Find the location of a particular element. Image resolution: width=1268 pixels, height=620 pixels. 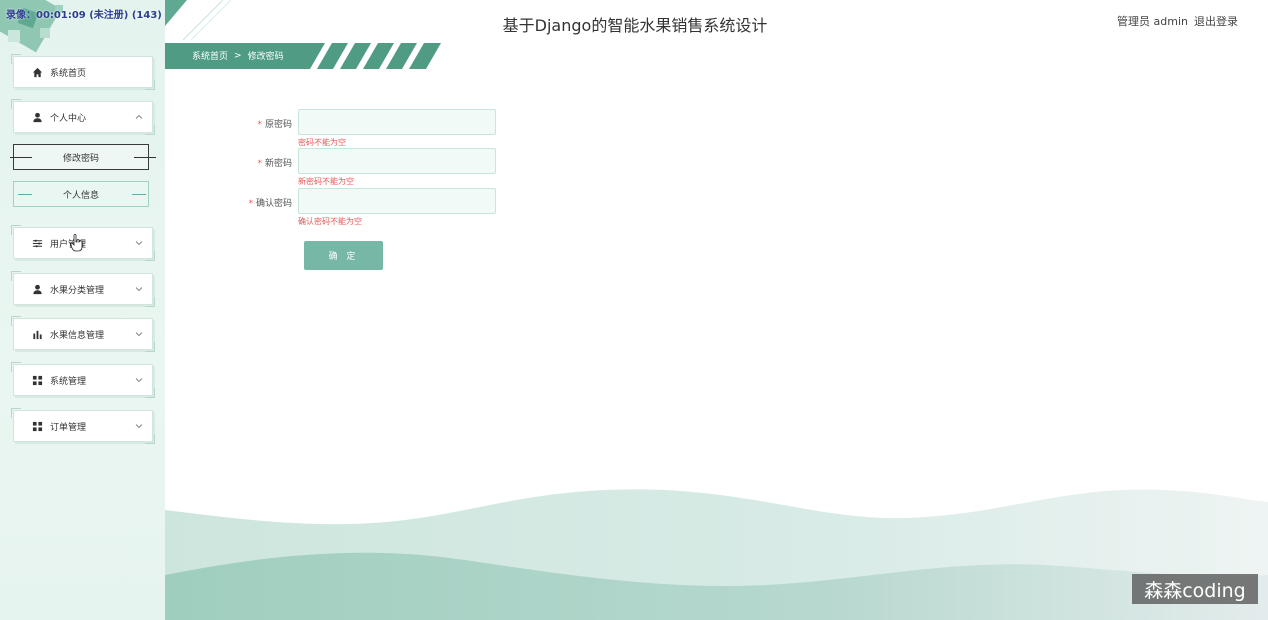

field-label-text: 原密码 is located at coordinates (278, 125).